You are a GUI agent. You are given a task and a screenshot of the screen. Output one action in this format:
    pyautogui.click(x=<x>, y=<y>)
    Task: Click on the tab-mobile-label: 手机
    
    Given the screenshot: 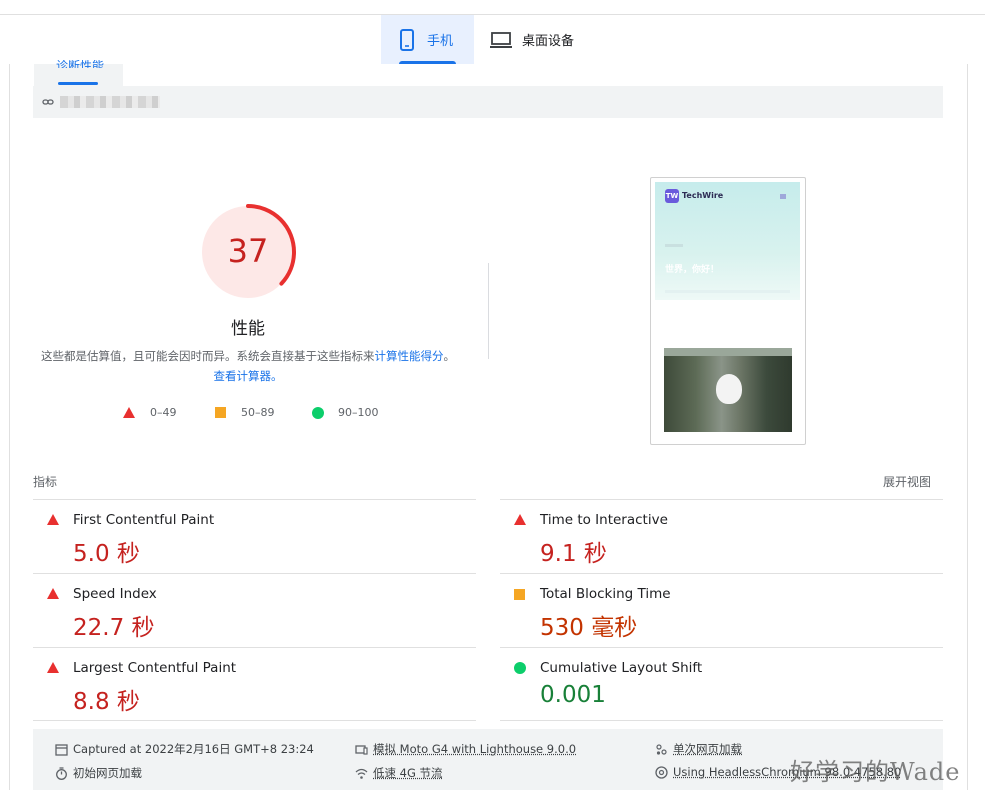 What is the action you would take?
    pyautogui.click(x=440, y=41)
    